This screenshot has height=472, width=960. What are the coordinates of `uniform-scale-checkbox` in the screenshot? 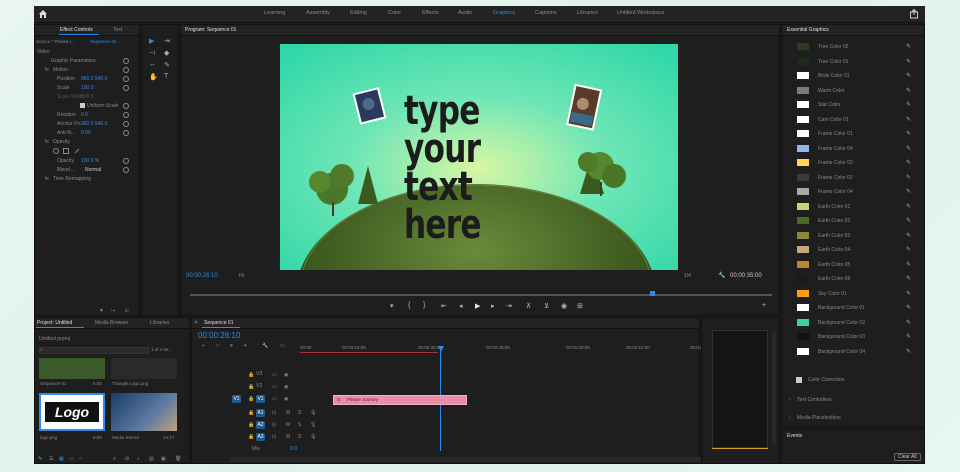 It's located at (82, 105).